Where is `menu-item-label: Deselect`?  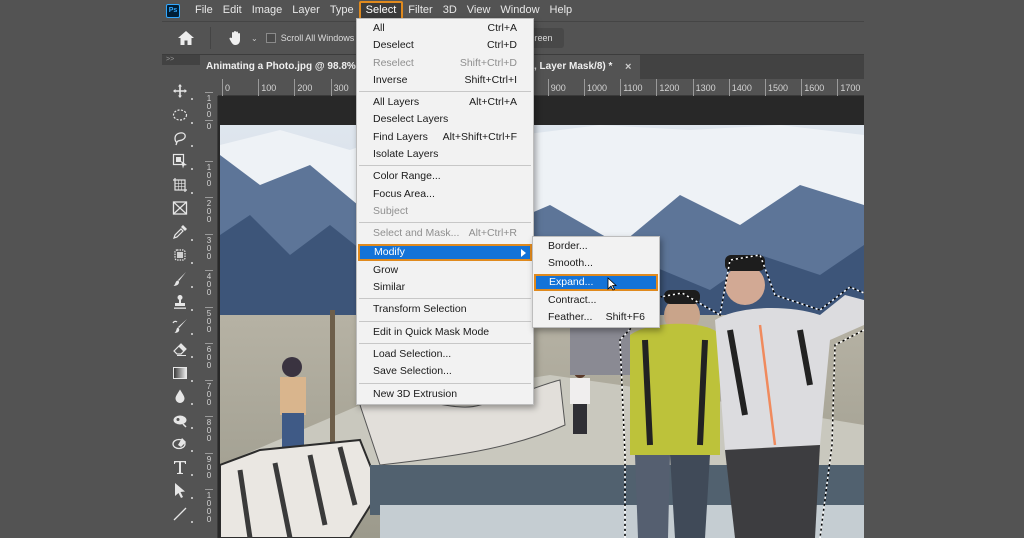
menu-item-label: Deselect is located at coordinates (393, 45).